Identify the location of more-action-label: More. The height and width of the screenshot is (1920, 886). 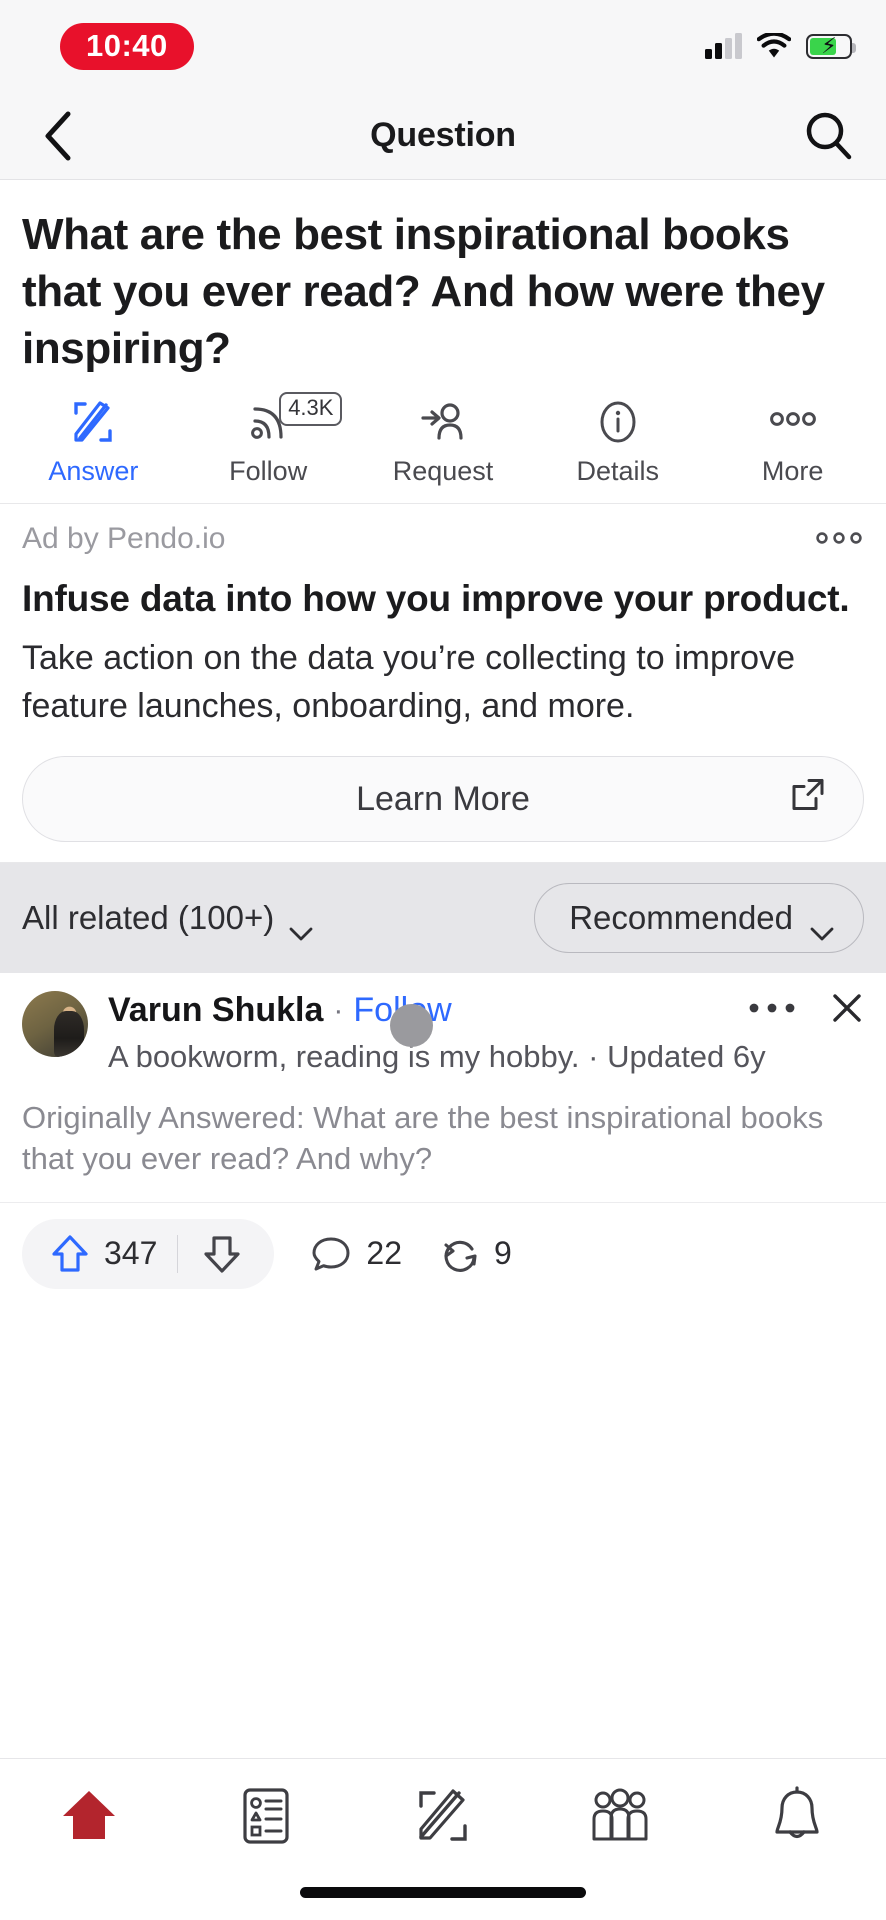
(792, 470).